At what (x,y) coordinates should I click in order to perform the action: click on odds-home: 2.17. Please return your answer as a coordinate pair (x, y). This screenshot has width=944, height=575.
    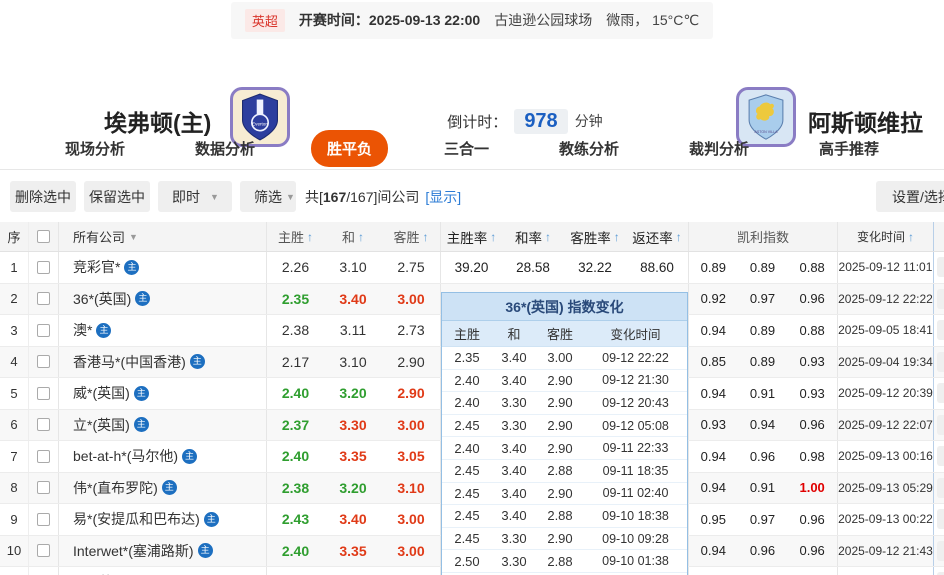
    Looking at the image, I should click on (295, 361).